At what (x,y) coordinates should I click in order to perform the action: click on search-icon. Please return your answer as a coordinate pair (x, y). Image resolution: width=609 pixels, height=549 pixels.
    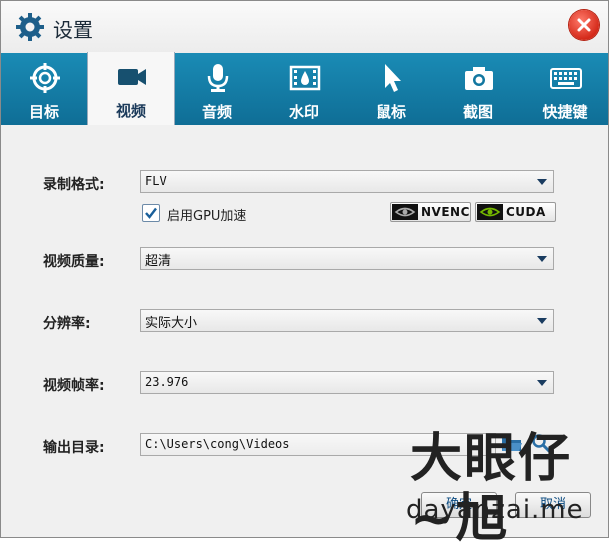
    Looking at the image, I should click on (541, 443).